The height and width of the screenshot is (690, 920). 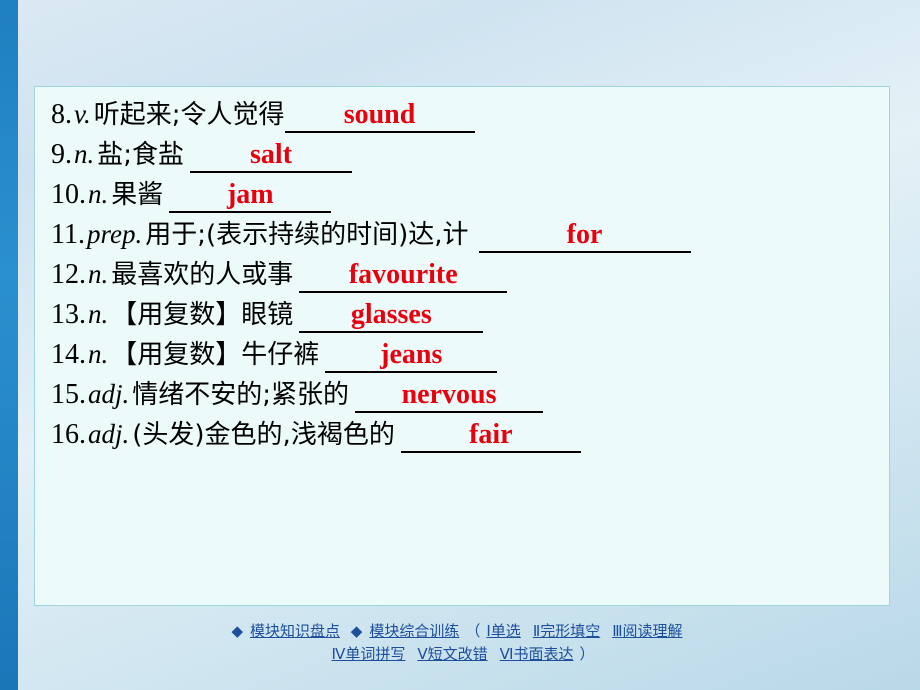 I want to click on list-item: 8. v. 听起来;令人觉得 sound, so click(x=462, y=117).